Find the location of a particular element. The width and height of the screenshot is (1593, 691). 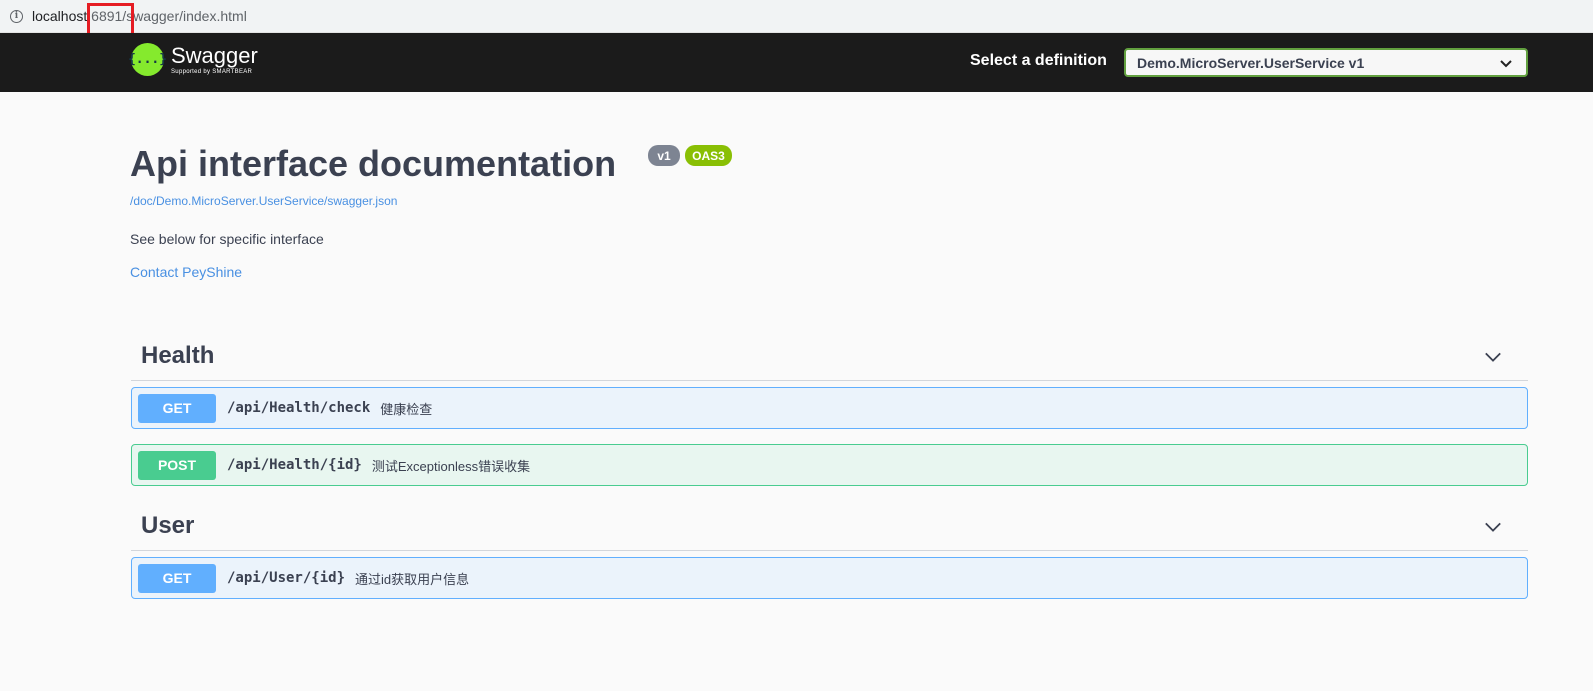

swagger-logo-icon: {...} is located at coordinates (147, 59).